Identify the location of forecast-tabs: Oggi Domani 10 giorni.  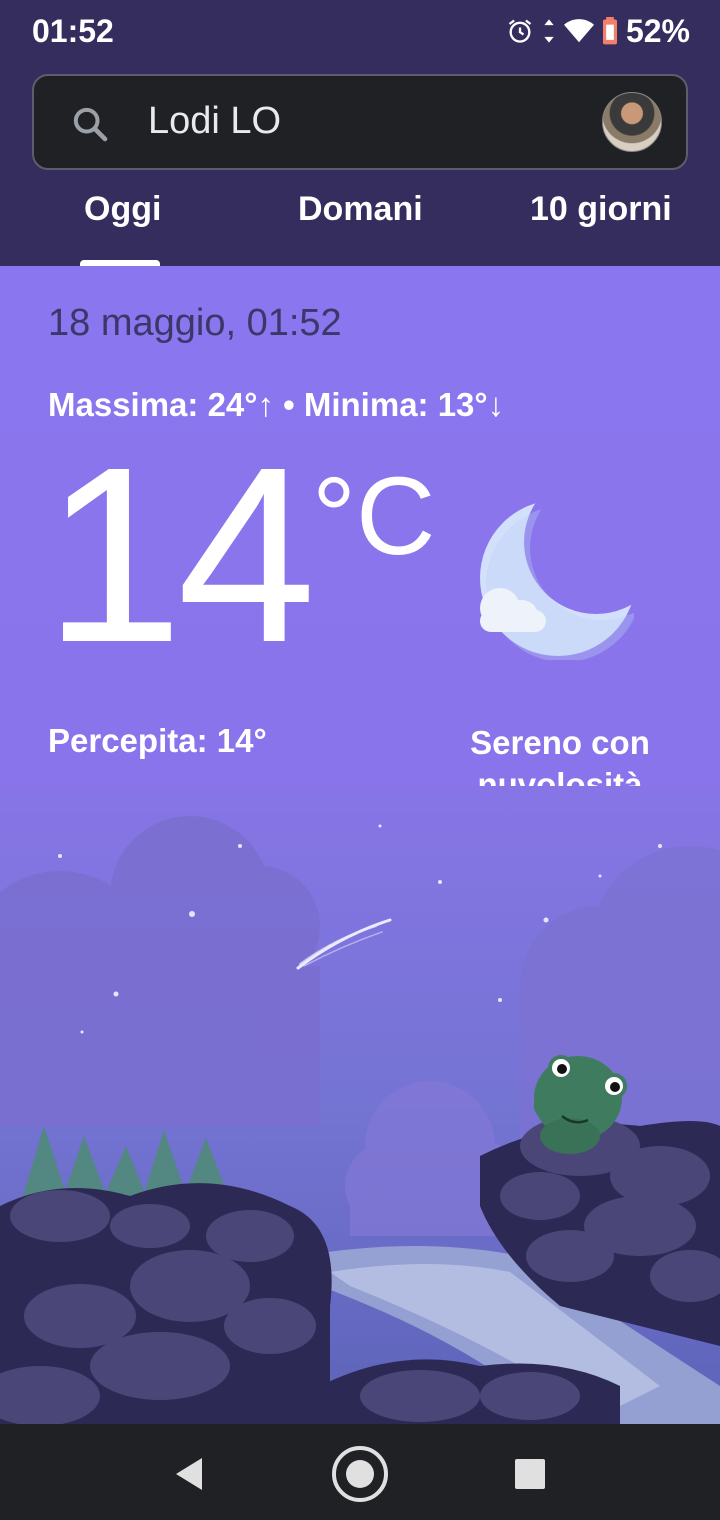
(360, 228).